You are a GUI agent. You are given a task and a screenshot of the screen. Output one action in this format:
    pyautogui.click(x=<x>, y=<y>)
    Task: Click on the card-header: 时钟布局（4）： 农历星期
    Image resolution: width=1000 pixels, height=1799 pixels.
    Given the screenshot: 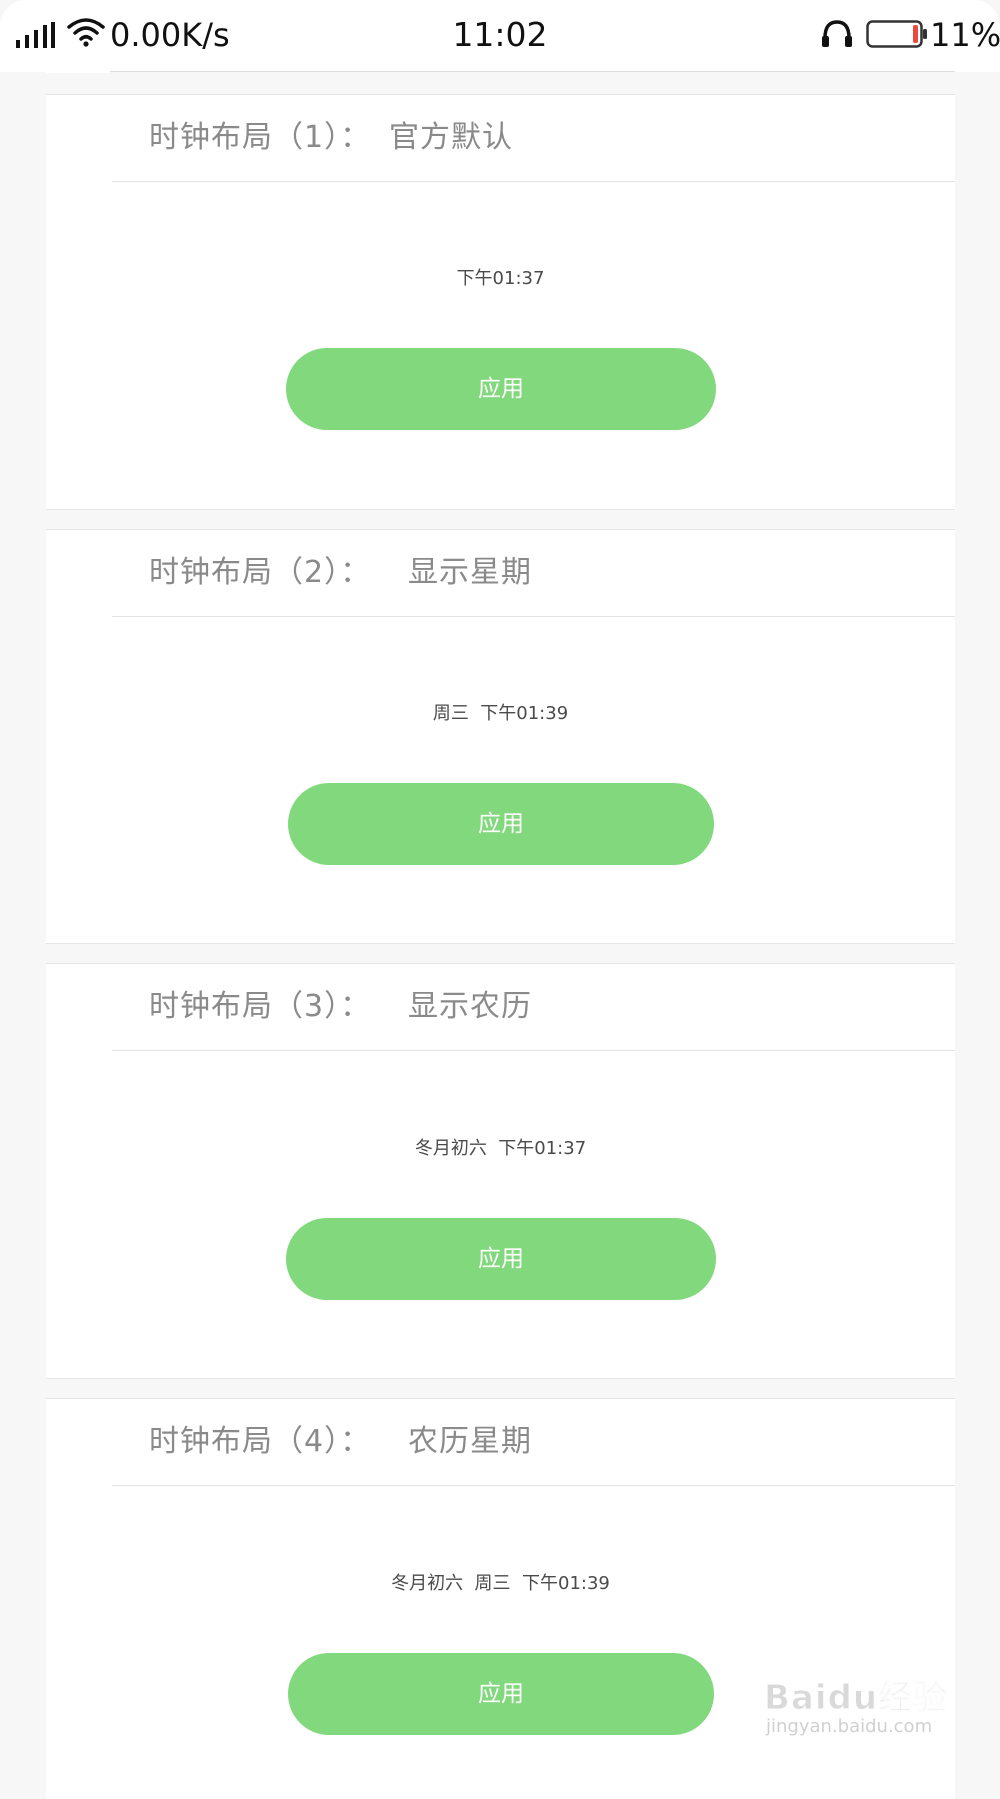 What is the action you would take?
    pyautogui.click(x=500, y=1442)
    